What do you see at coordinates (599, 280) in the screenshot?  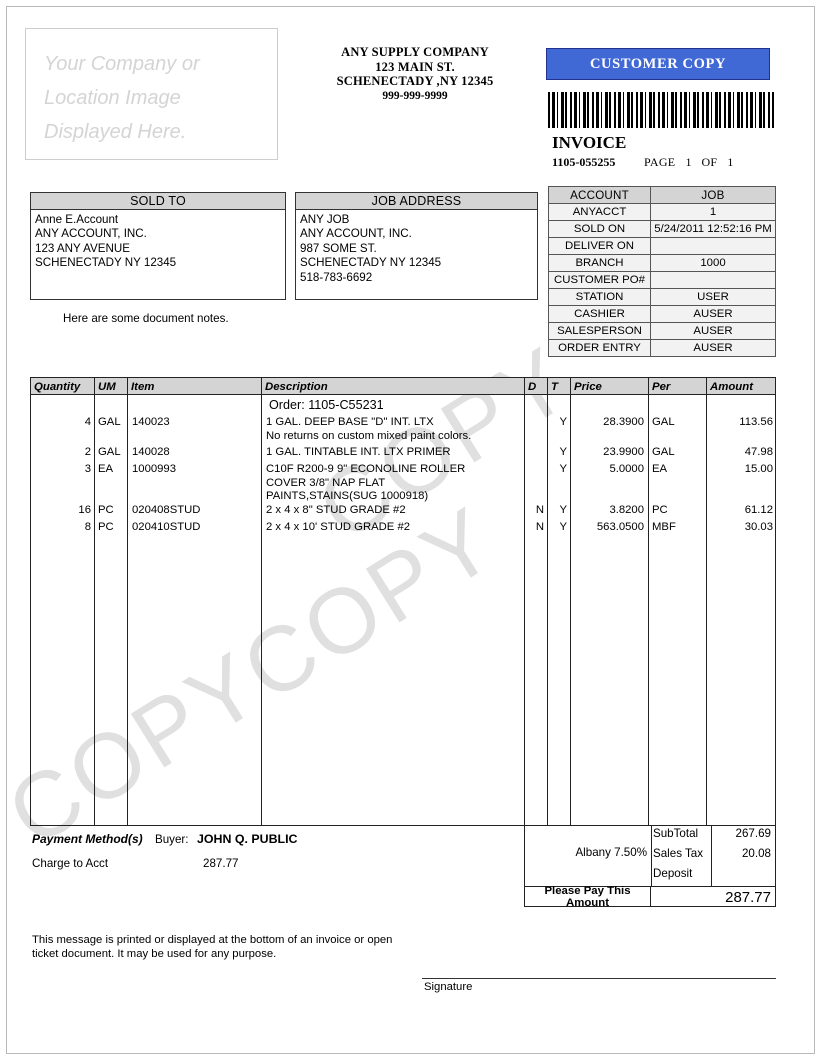 I see `account-row-label: CUSTOMER PO#` at bounding box center [599, 280].